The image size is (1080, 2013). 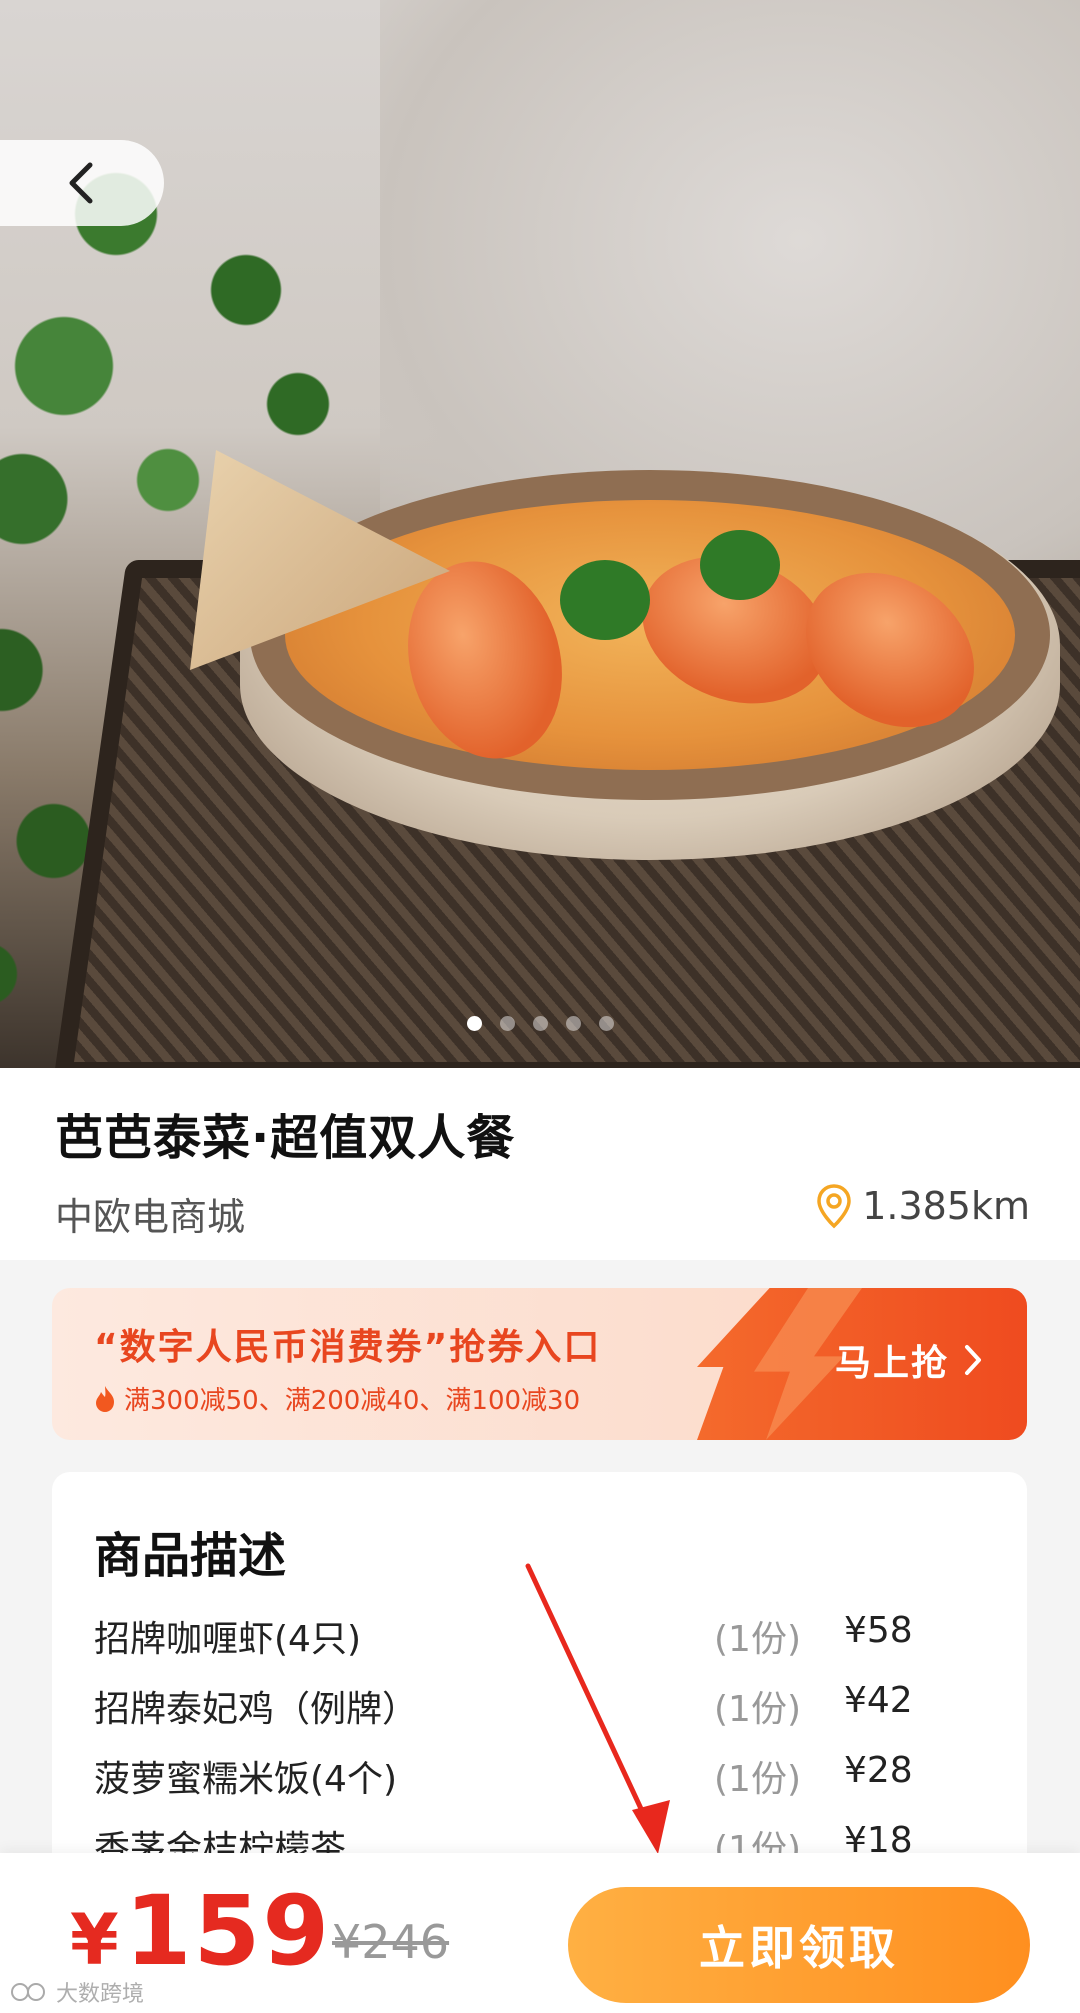 What do you see at coordinates (105, 1398) in the screenshot?
I see `flame-icon` at bounding box center [105, 1398].